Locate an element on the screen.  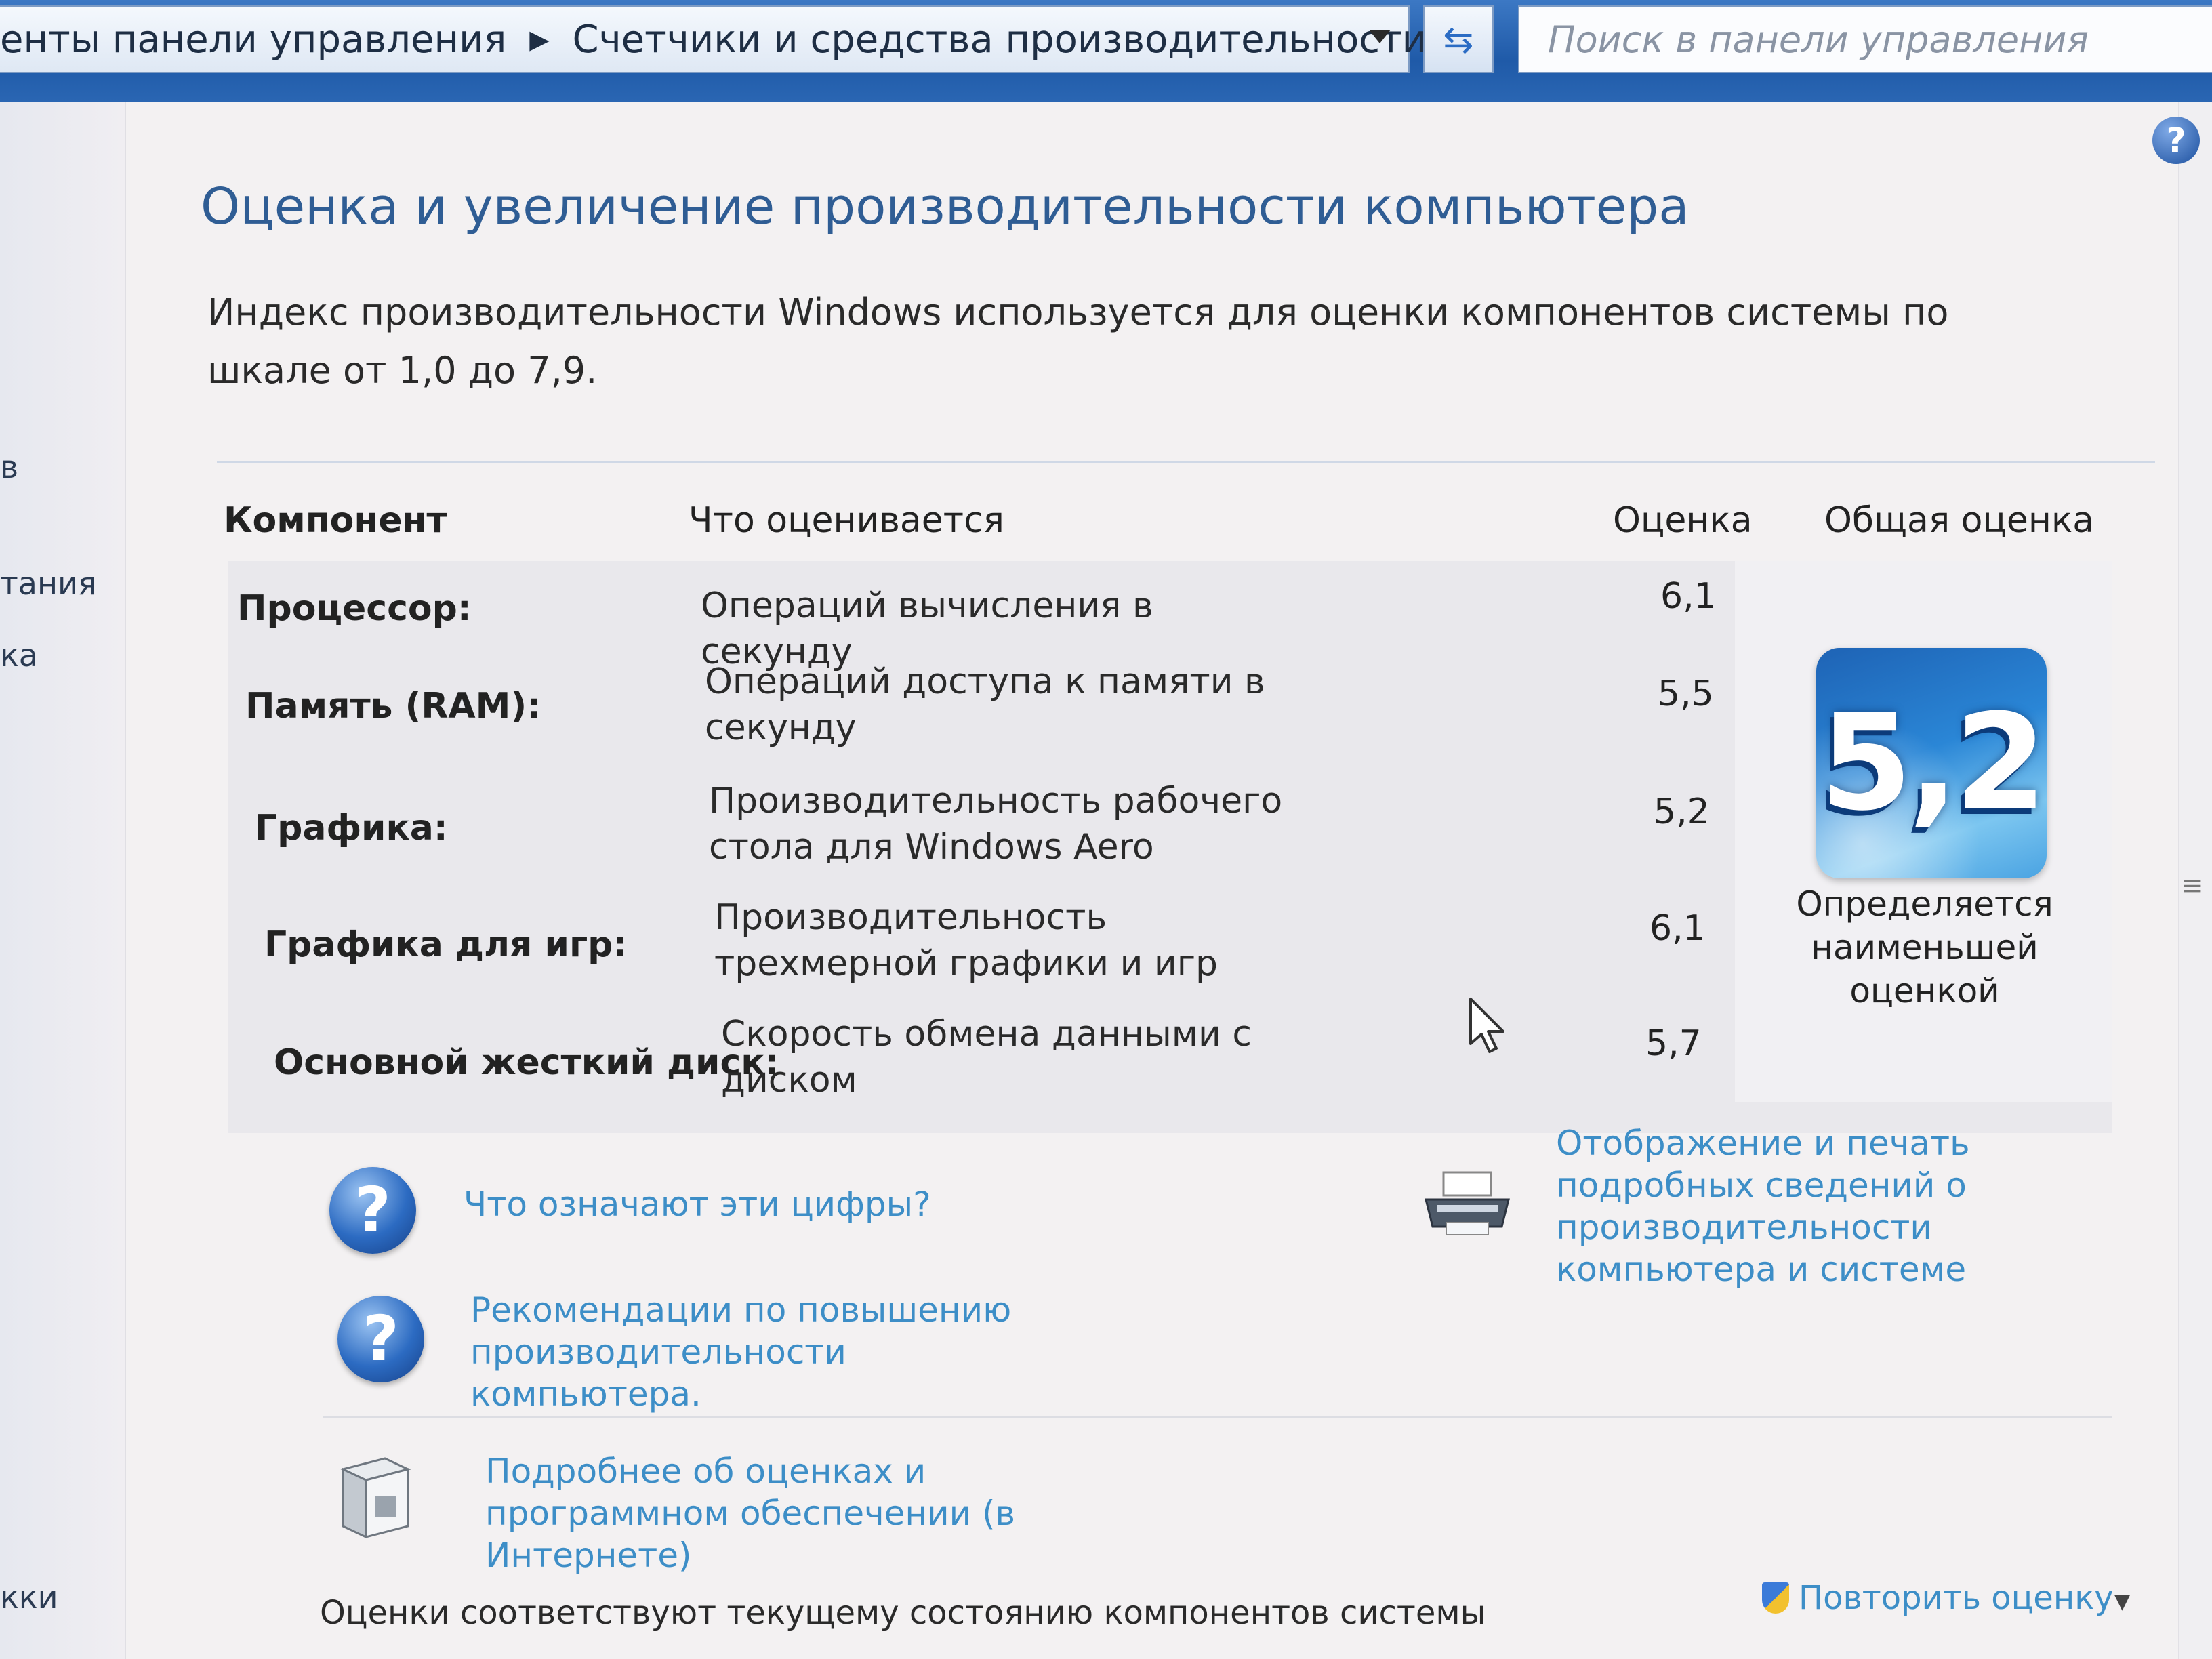
refresh-icon: ⇆ is located at coordinates (1459, 39).